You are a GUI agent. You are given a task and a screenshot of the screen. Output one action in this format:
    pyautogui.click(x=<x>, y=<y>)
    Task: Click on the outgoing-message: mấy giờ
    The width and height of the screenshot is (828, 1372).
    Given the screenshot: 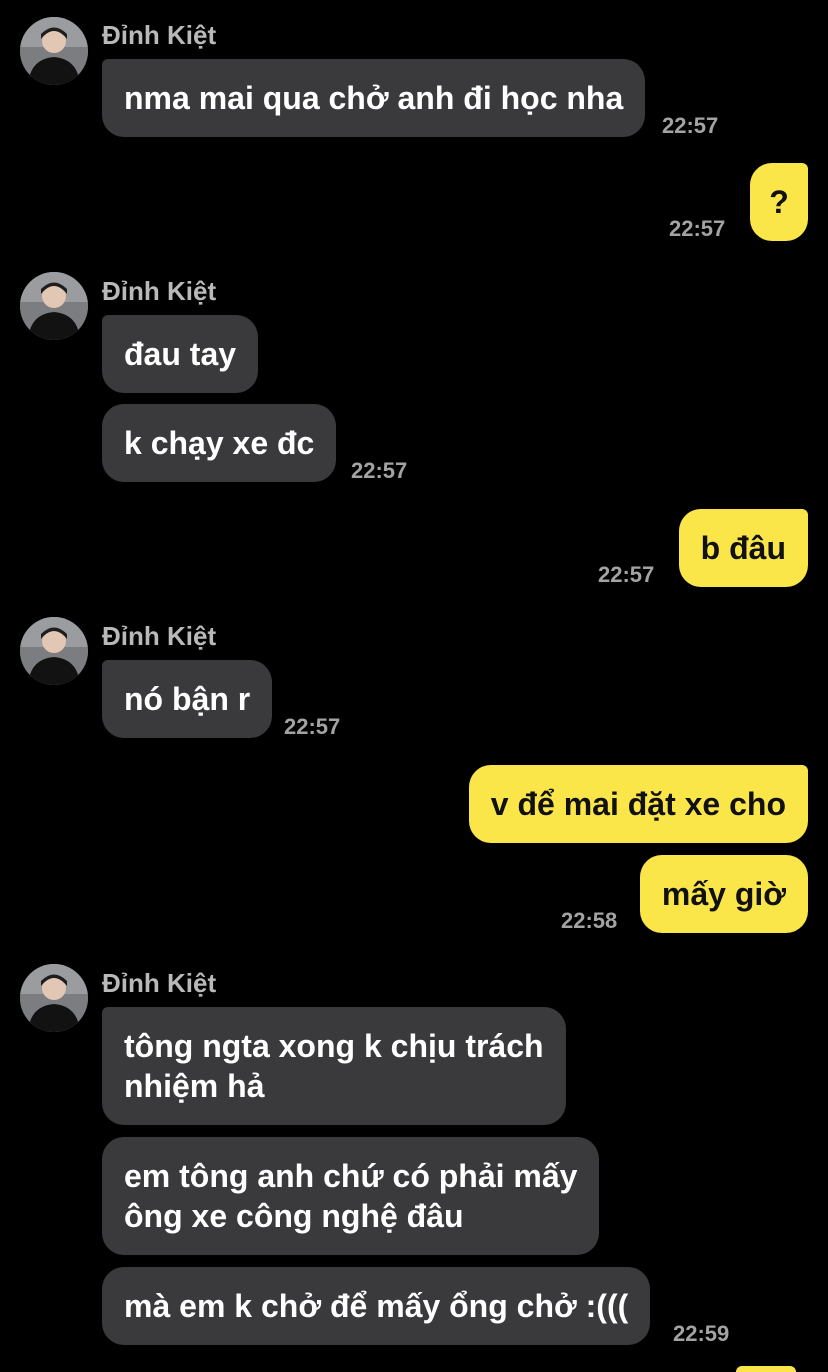 What is the action you would take?
    pyautogui.click(x=723, y=894)
    